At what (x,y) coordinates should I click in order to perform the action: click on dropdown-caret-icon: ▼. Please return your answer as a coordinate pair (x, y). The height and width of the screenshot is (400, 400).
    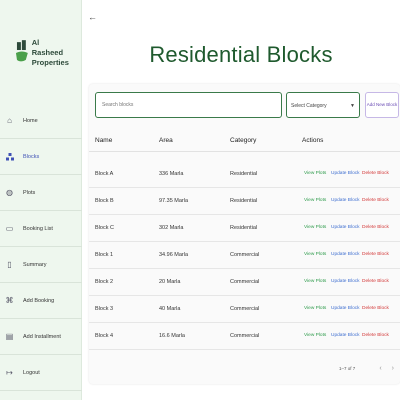
    Looking at the image, I should click on (352, 106).